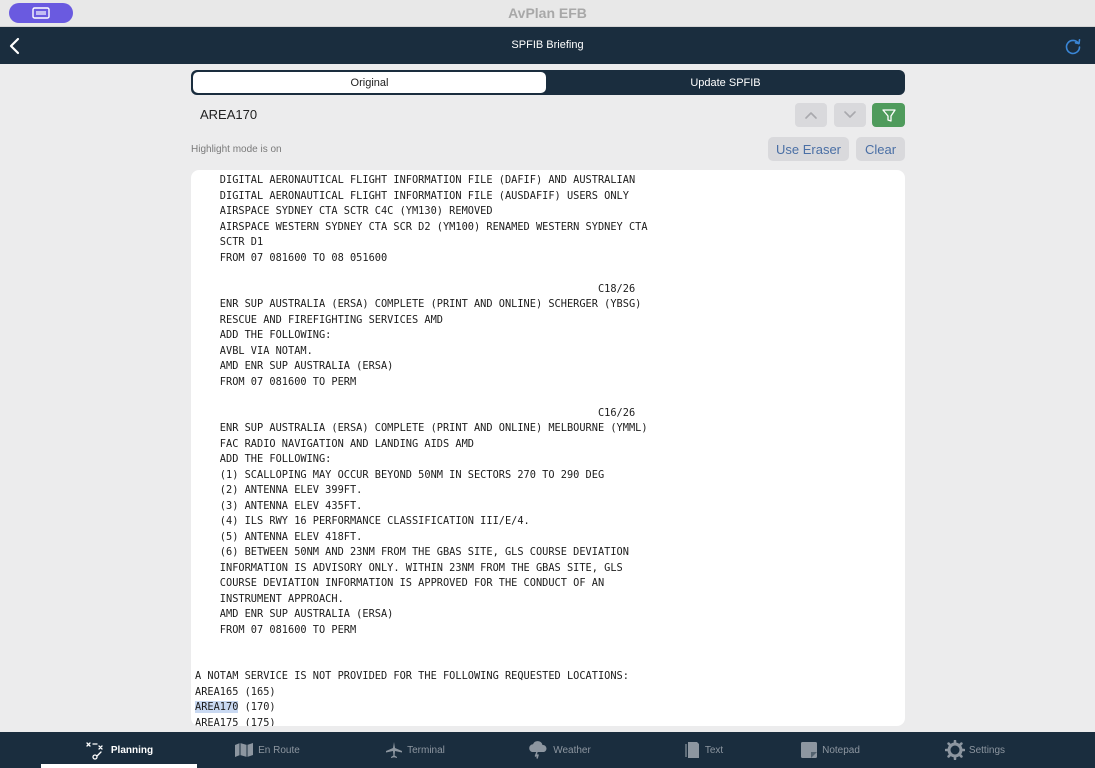 The width and height of the screenshot is (1095, 768). What do you see at coordinates (279, 750) in the screenshot?
I see `tab-label: En Route` at bounding box center [279, 750].